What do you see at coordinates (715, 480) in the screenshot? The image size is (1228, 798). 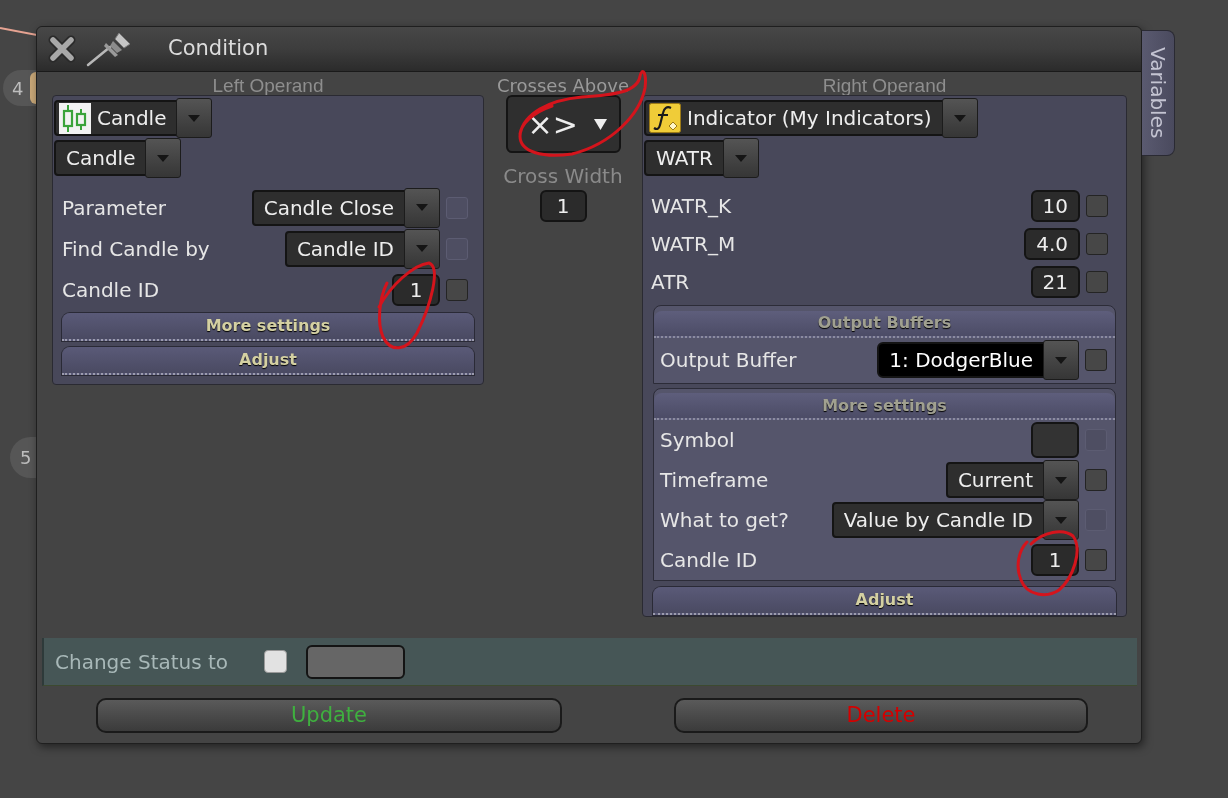 I see `field-label: Timeframe` at bounding box center [715, 480].